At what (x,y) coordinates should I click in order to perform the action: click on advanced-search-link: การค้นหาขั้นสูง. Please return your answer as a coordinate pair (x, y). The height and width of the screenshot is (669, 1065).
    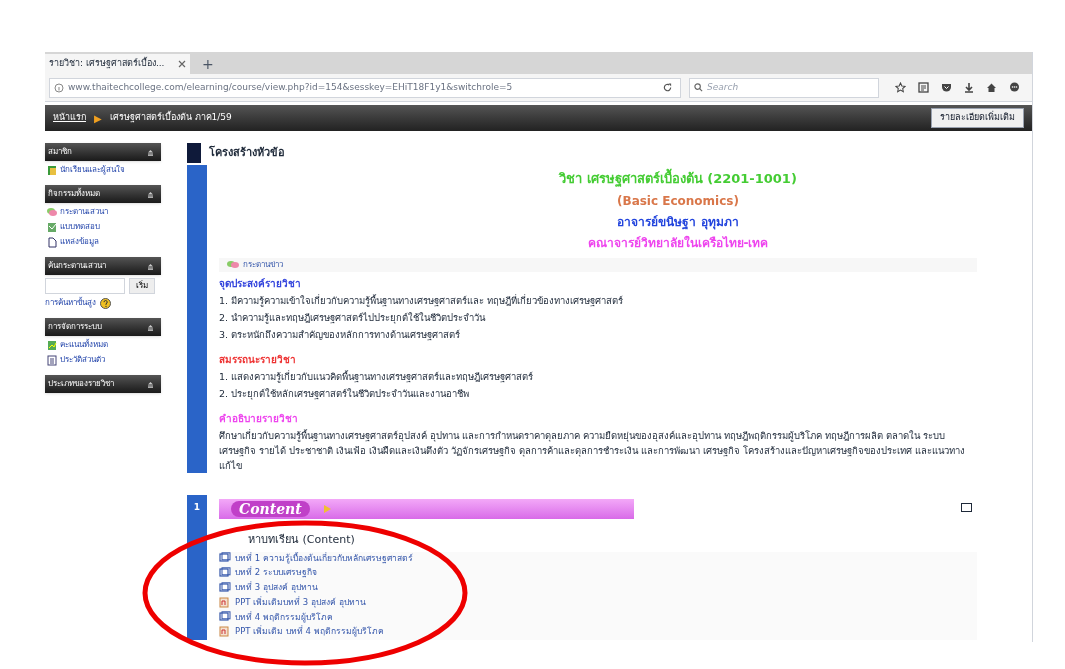
    Looking at the image, I should click on (70, 303).